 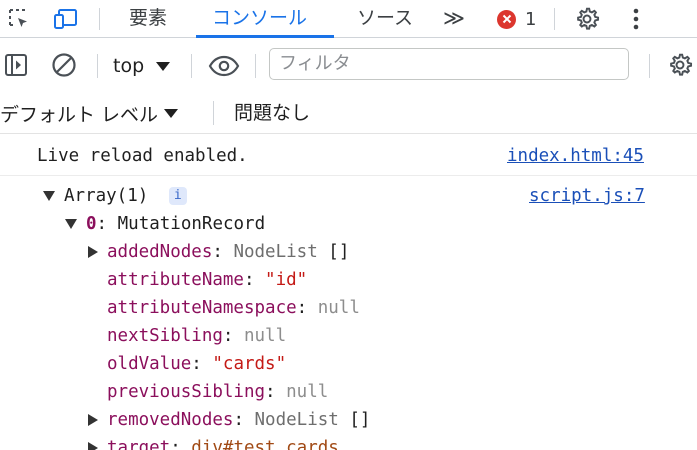 I want to click on more-options-icon, so click(x=636, y=19).